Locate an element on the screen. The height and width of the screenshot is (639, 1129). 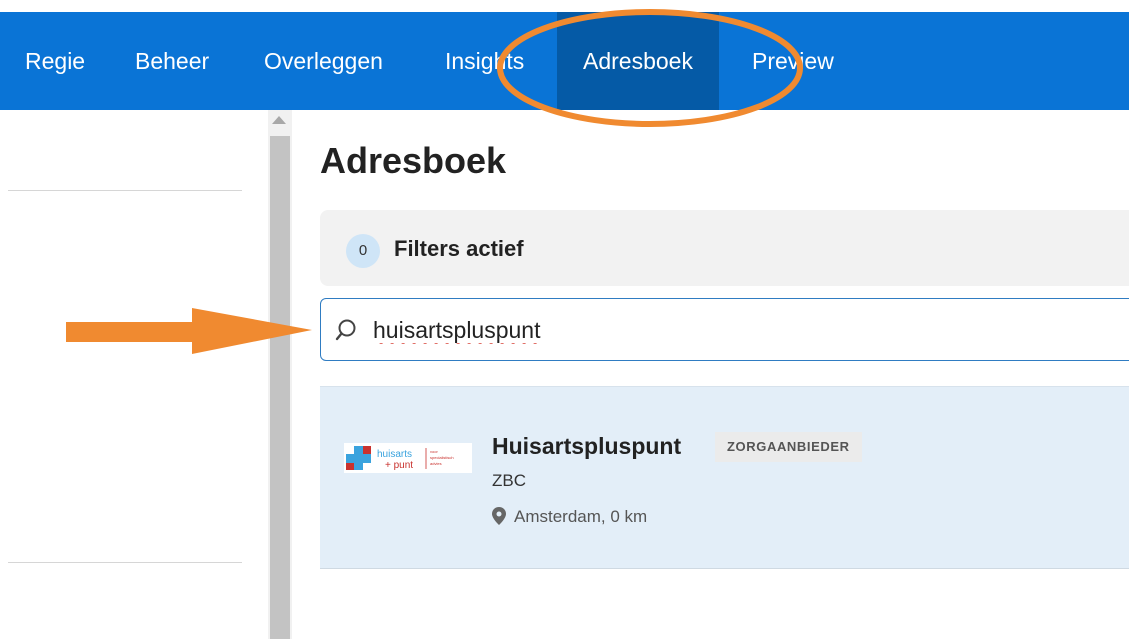
logo-text: specialistisch is located at coordinates (442, 457).